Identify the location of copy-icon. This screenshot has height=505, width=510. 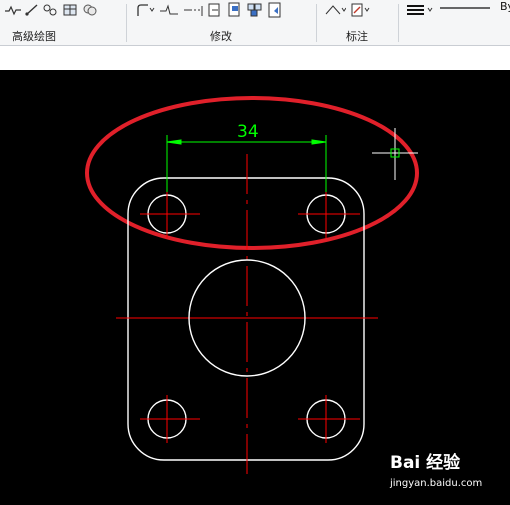
(235, 10).